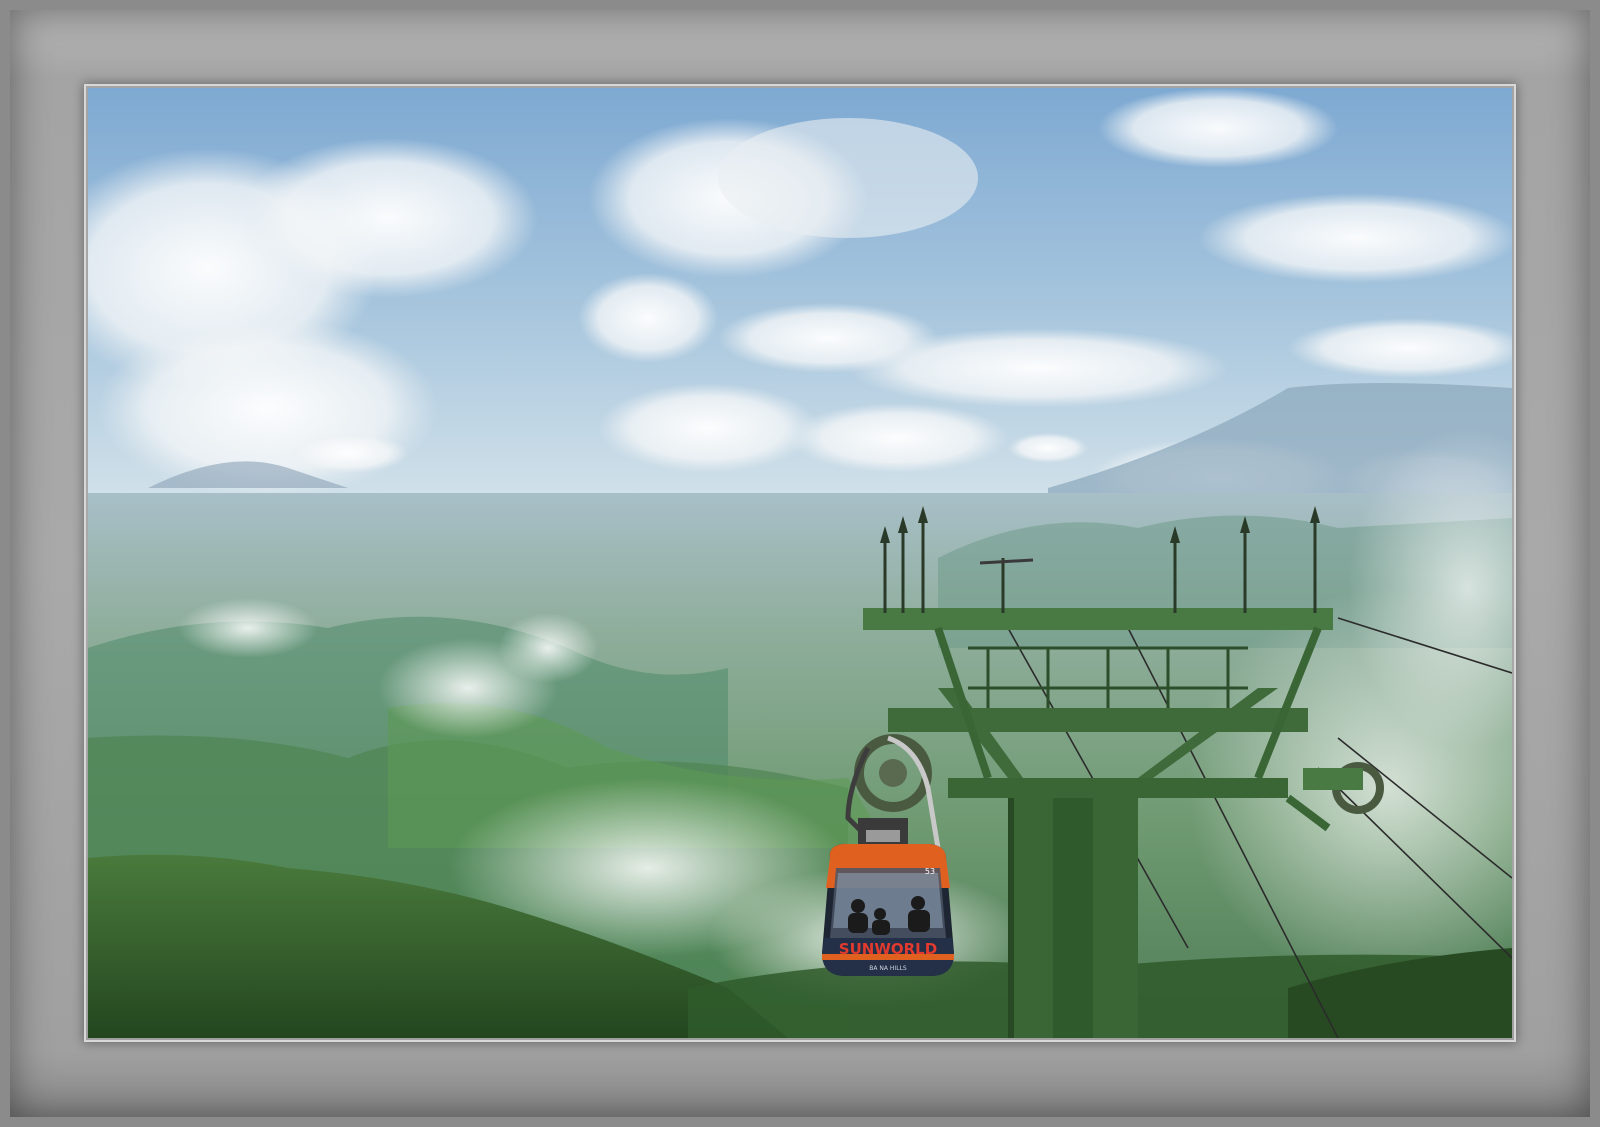 This screenshot has height=1127, width=1600. Describe the element at coordinates (930, 871) in the screenshot. I see `gondola-number: 53` at that location.